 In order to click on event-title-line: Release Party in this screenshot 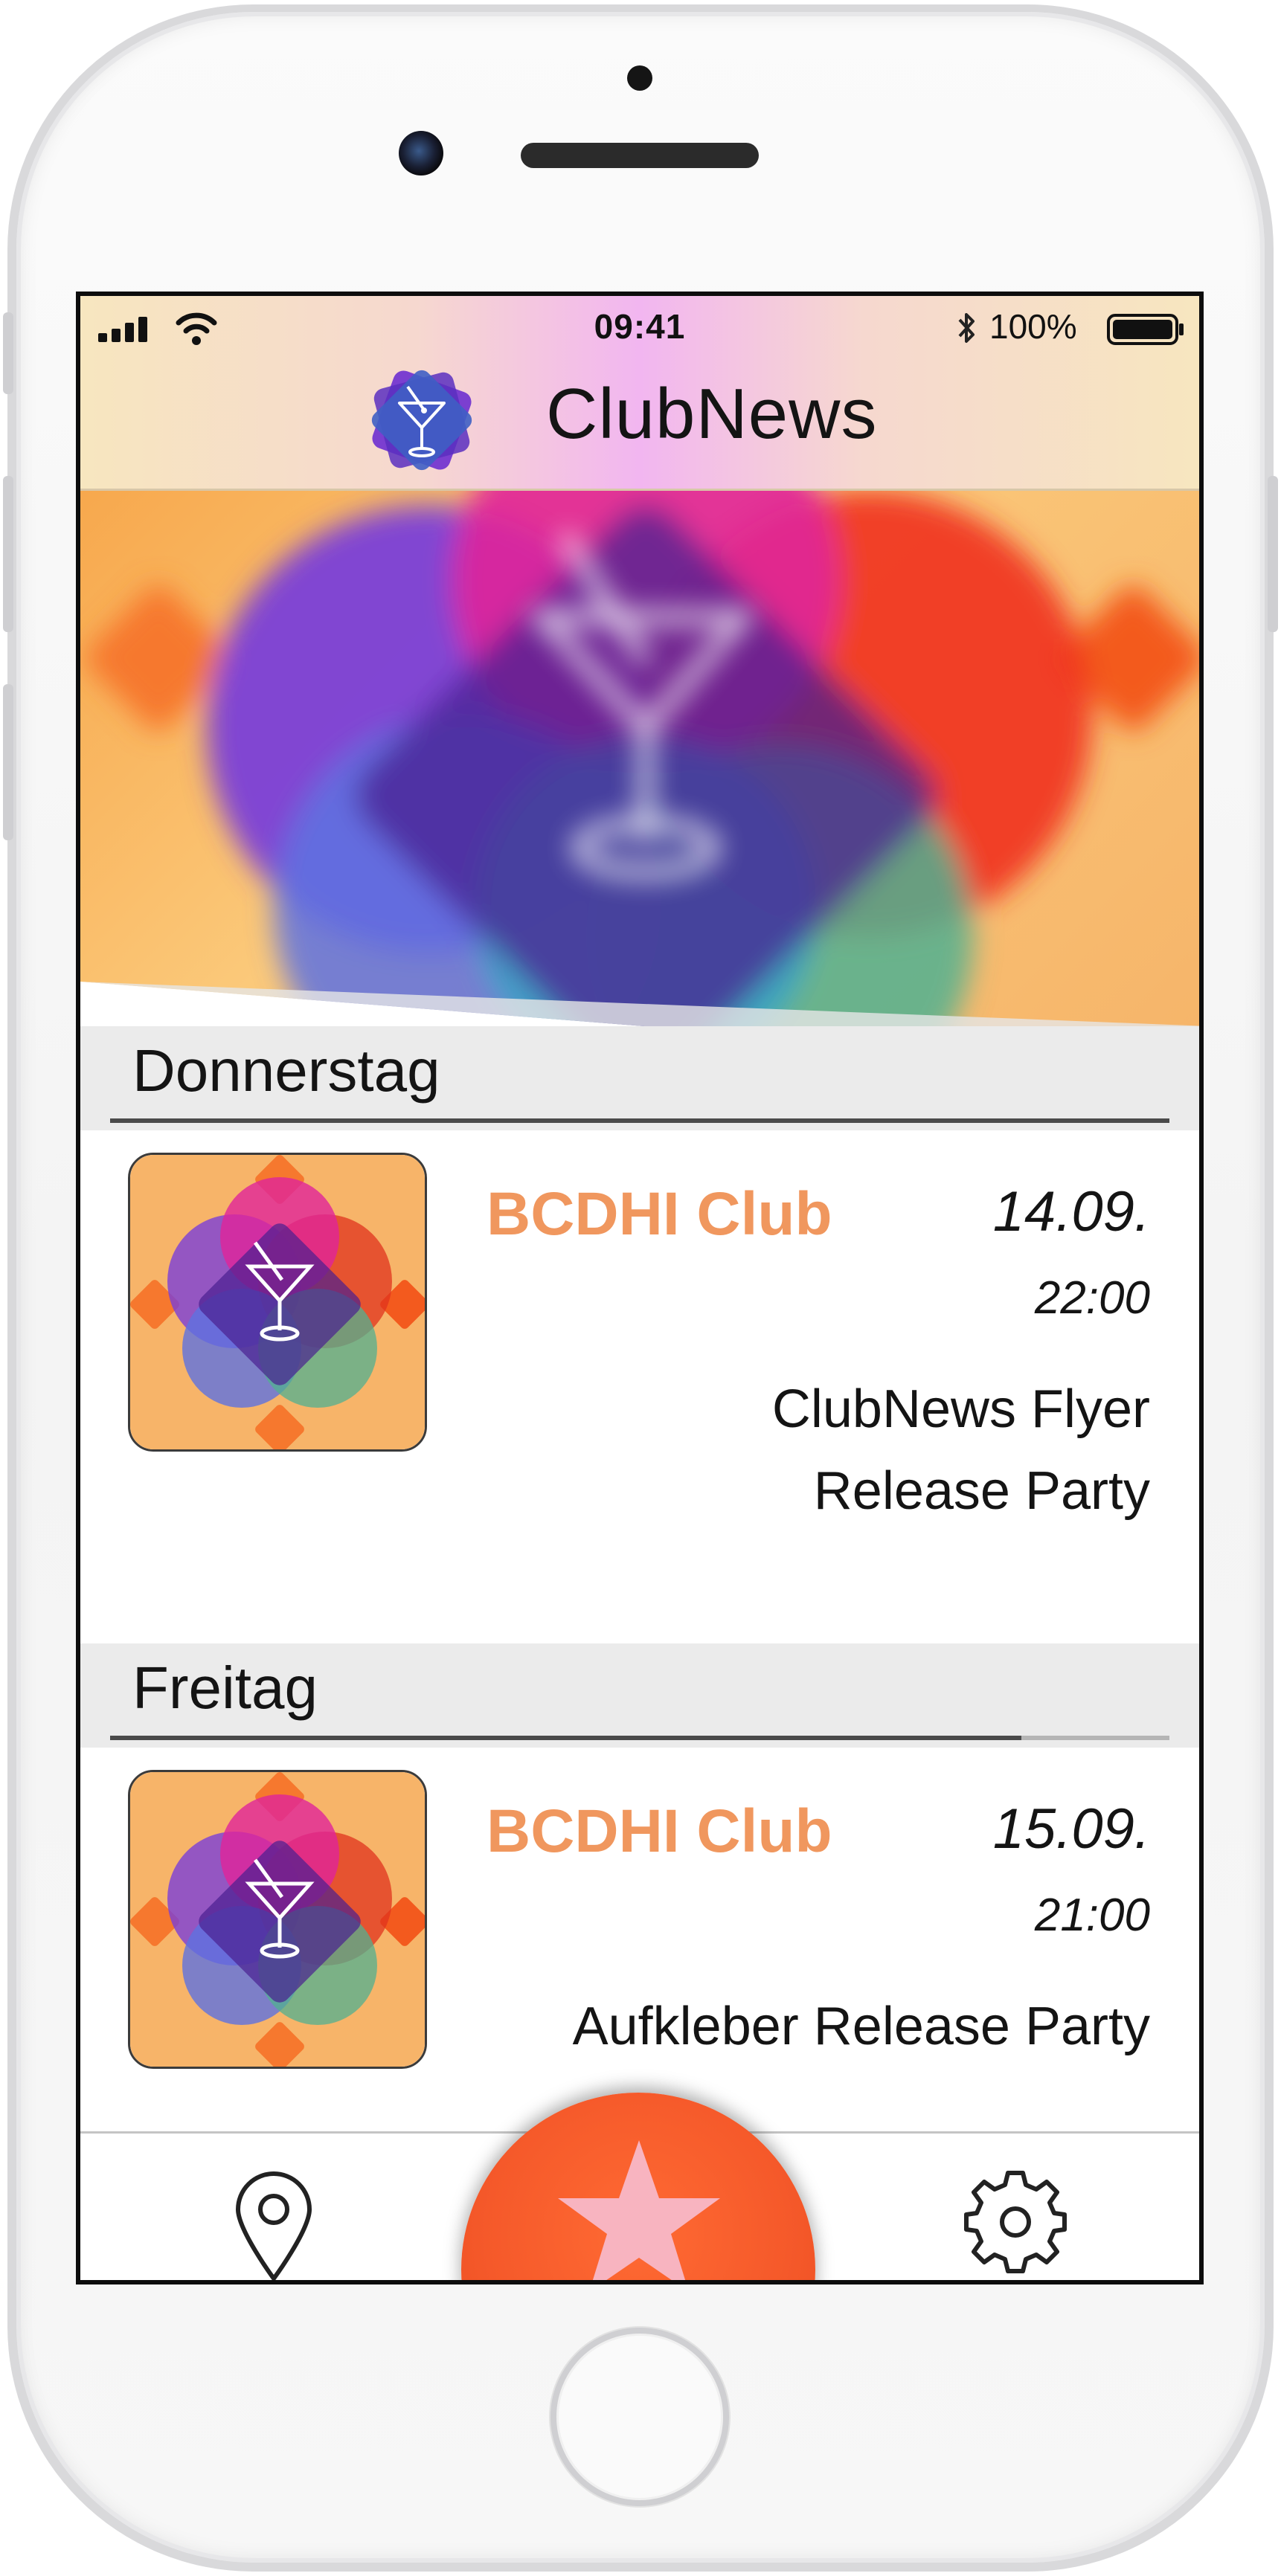, I will do `click(981, 1491)`.